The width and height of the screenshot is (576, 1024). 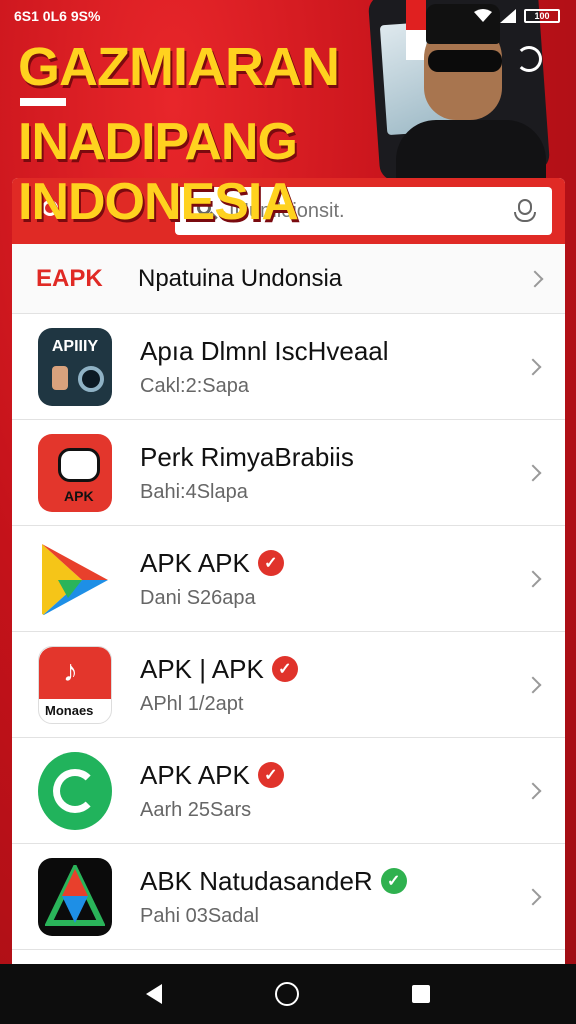 I want to click on home-icon, so click(x=286, y=994).